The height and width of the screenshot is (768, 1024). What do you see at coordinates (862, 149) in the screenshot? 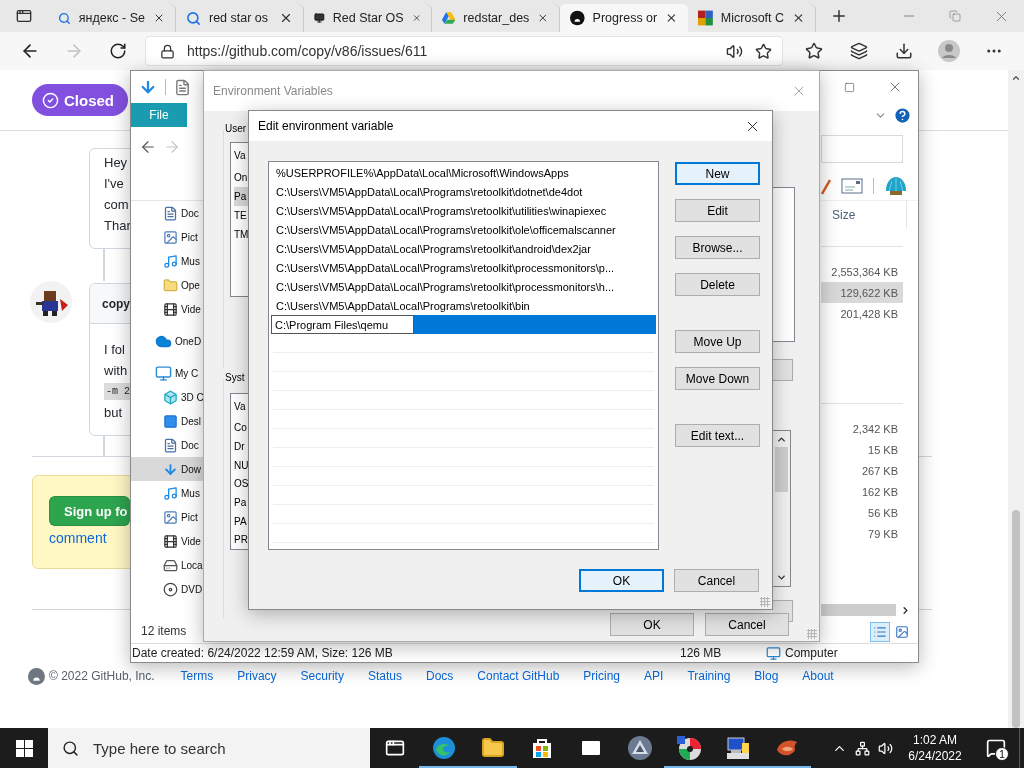
I see `search-field` at bounding box center [862, 149].